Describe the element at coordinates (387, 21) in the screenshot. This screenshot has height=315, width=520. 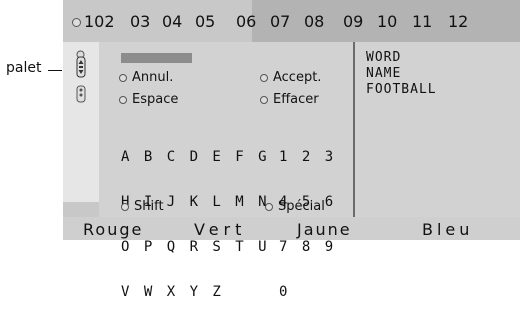
I see `tab-10: 10` at that location.